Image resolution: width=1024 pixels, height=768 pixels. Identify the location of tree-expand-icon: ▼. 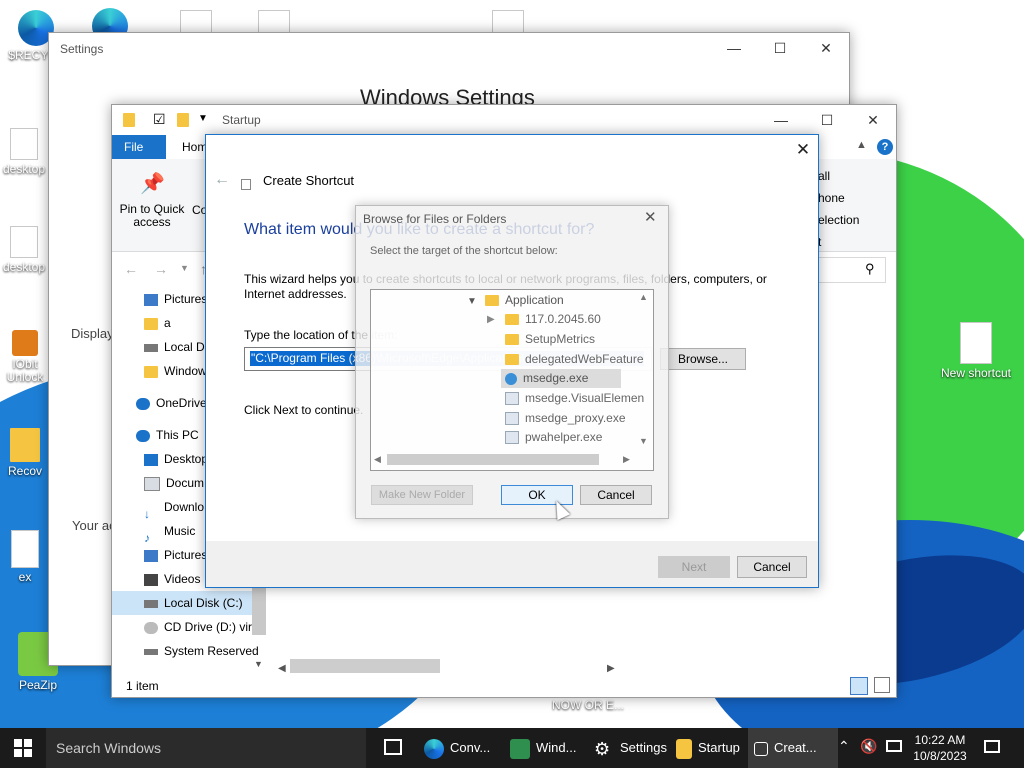
(472, 300).